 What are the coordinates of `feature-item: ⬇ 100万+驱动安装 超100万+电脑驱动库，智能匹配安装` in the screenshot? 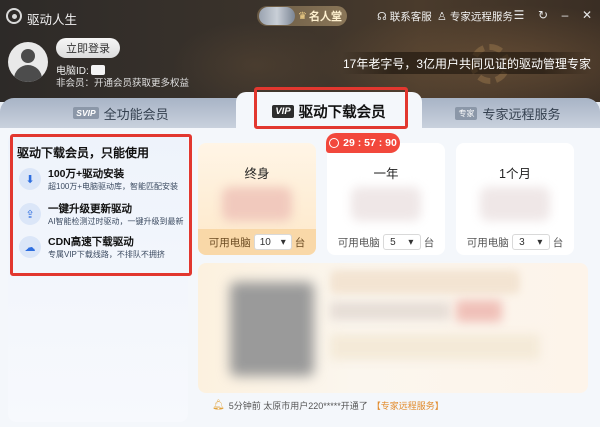 It's located at (98, 180).